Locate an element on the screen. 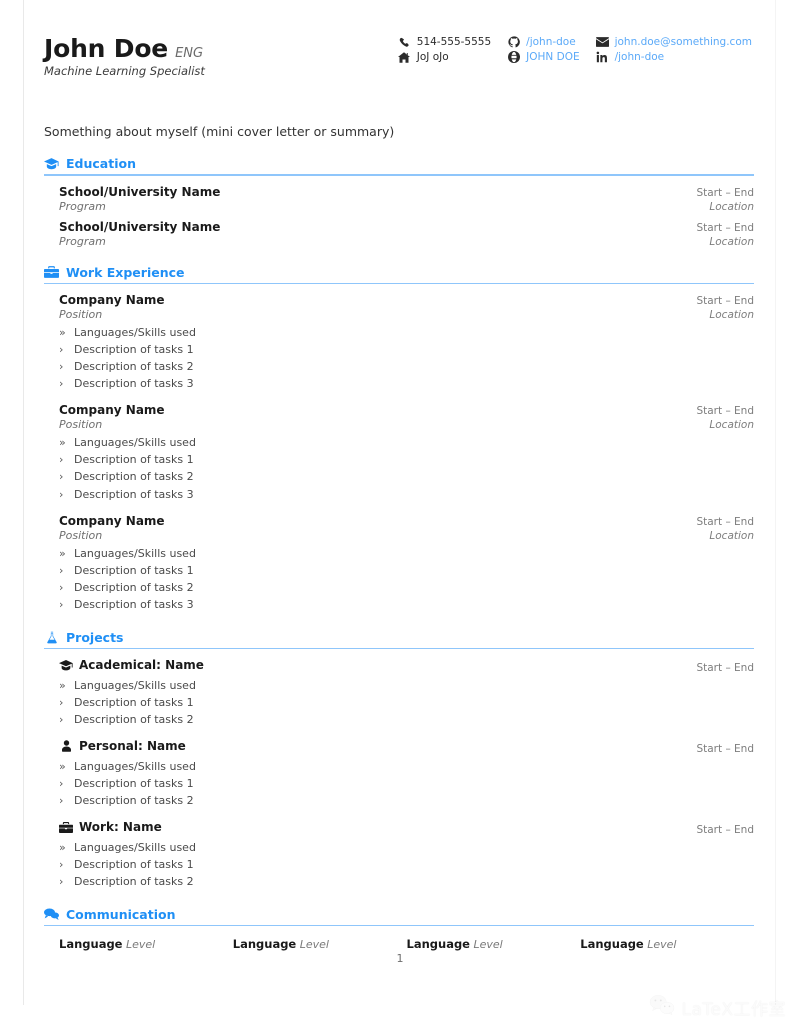 Image resolution: width=800 pixels, height=1036 pixels. person-icon is located at coordinates (66, 746).